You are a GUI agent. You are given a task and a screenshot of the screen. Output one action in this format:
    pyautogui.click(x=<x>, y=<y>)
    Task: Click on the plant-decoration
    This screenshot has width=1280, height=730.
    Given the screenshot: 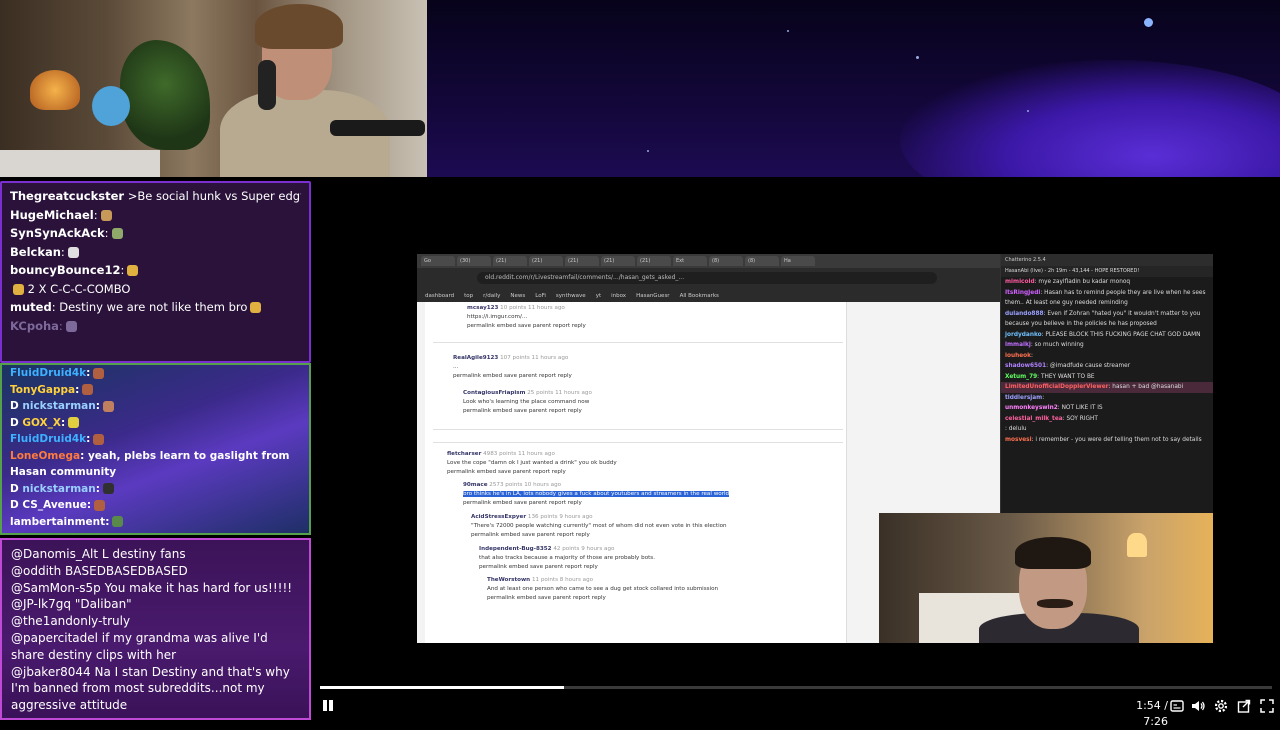 What is the action you would take?
    pyautogui.click(x=165, y=95)
    